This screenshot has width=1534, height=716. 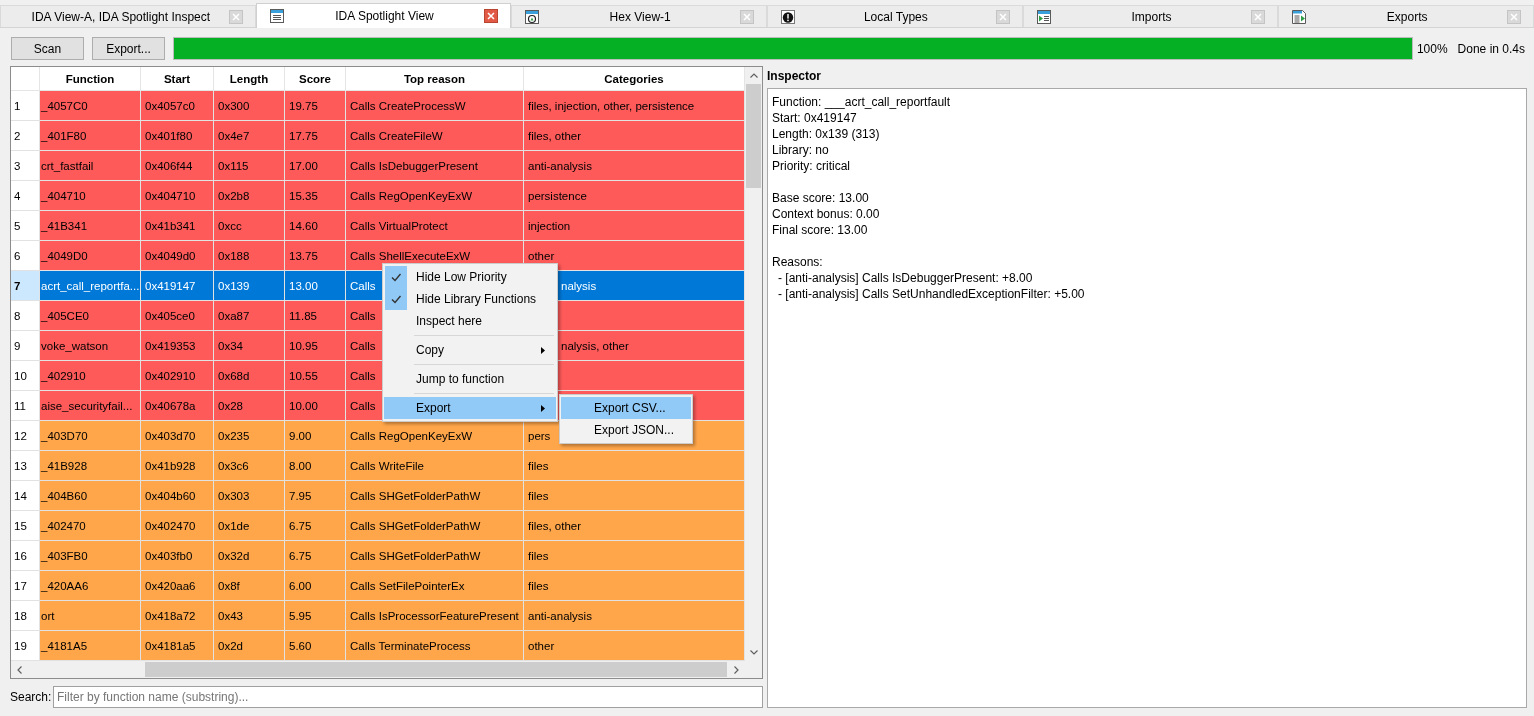 What do you see at coordinates (399, 225) in the screenshot?
I see `top-reason-text: Calls VirtualProtect` at bounding box center [399, 225].